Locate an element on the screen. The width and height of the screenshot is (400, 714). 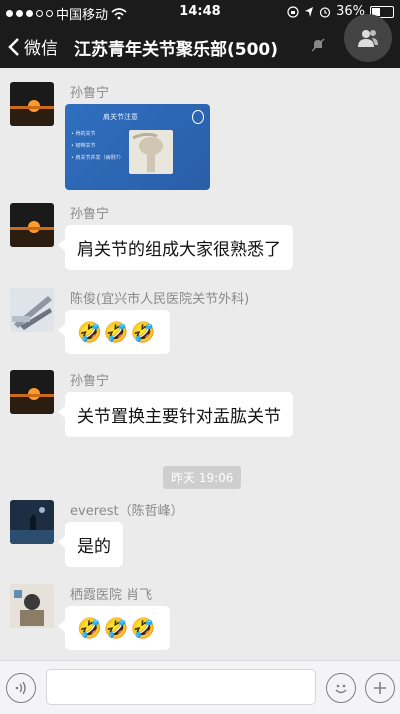
slide-bullet: • 韧带关节 is located at coordinates (83, 146).